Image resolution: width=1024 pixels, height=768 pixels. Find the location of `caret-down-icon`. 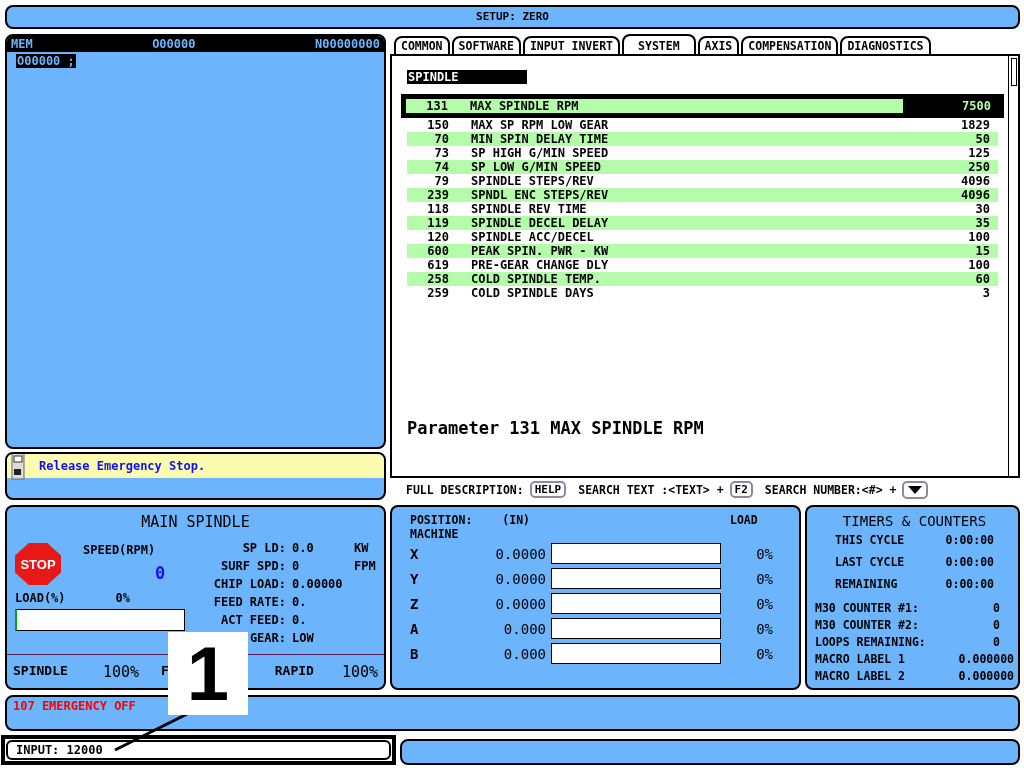

caret-down-icon is located at coordinates (915, 489).